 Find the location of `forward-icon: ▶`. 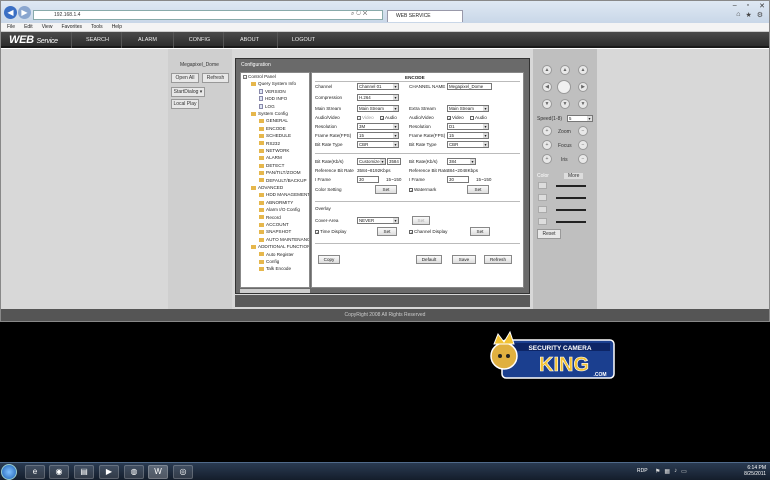

forward-icon: ▶ is located at coordinates (24, 12).